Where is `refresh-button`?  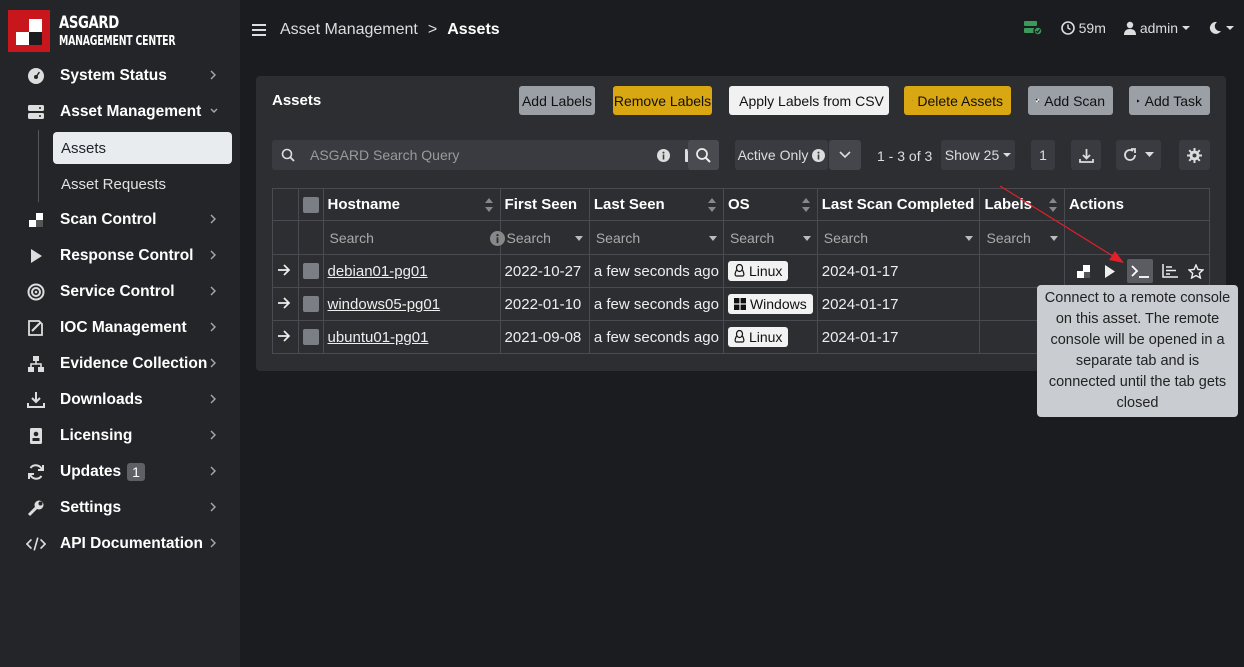
refresh-button is located at coordinates (1138, 155).